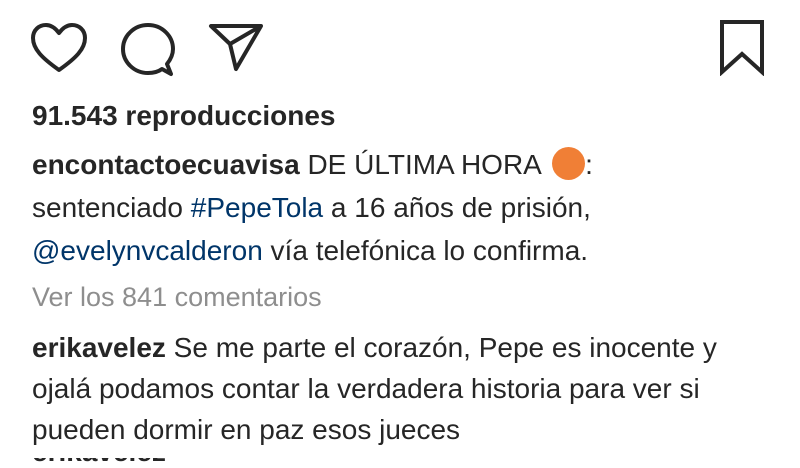 This screenshot has height=468, width=800. I want to click on view-all-comments-link: Ver los 841 comentarios, so click(177, 297).